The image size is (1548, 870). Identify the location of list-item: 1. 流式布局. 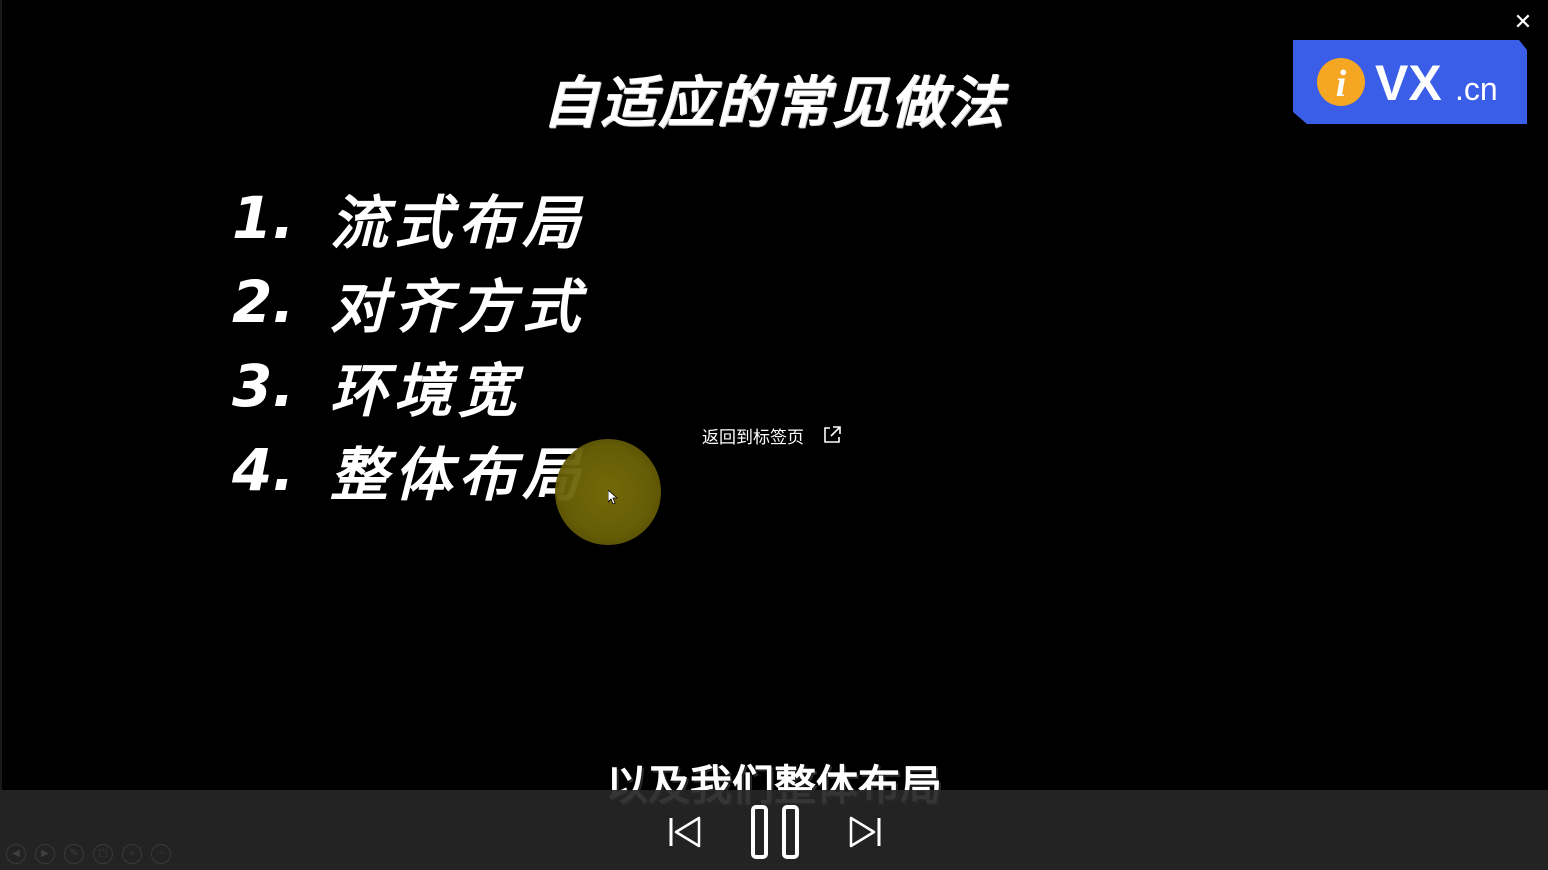
(409, 218).